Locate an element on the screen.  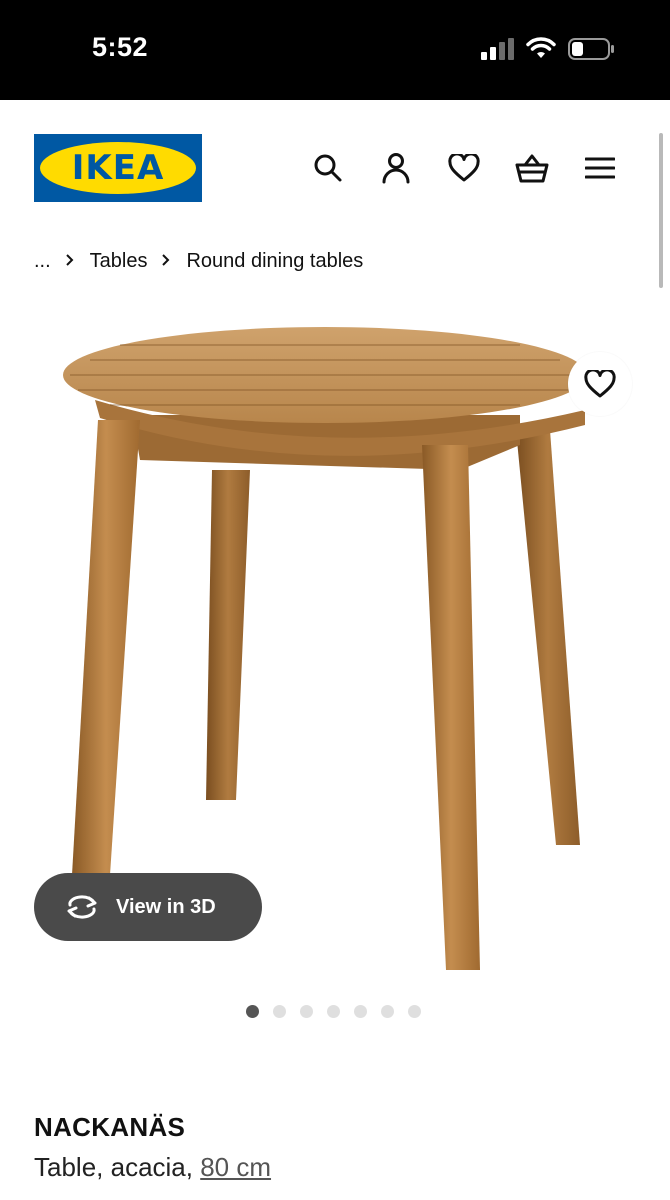
cart-button is located at coordinates (532, 168).